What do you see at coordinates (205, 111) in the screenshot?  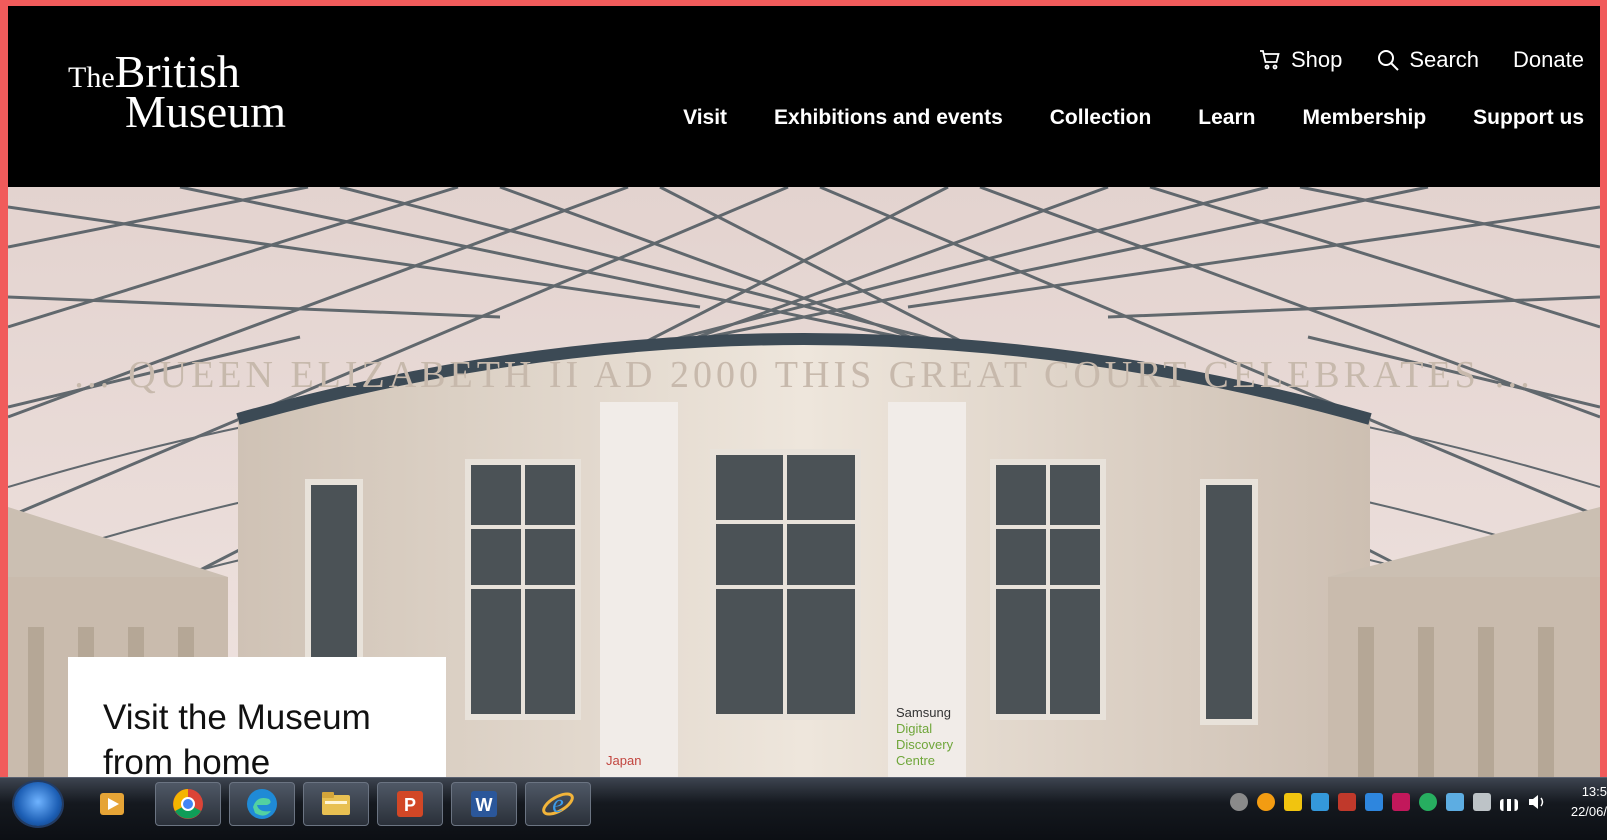 I see `logo-museum: Museum` at bounding box center [205, 111].